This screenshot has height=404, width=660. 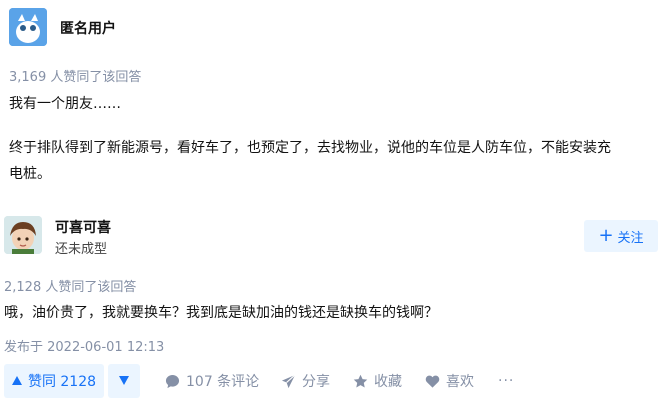 I want to click on share-button: 分享, so click(x=305, y=381).